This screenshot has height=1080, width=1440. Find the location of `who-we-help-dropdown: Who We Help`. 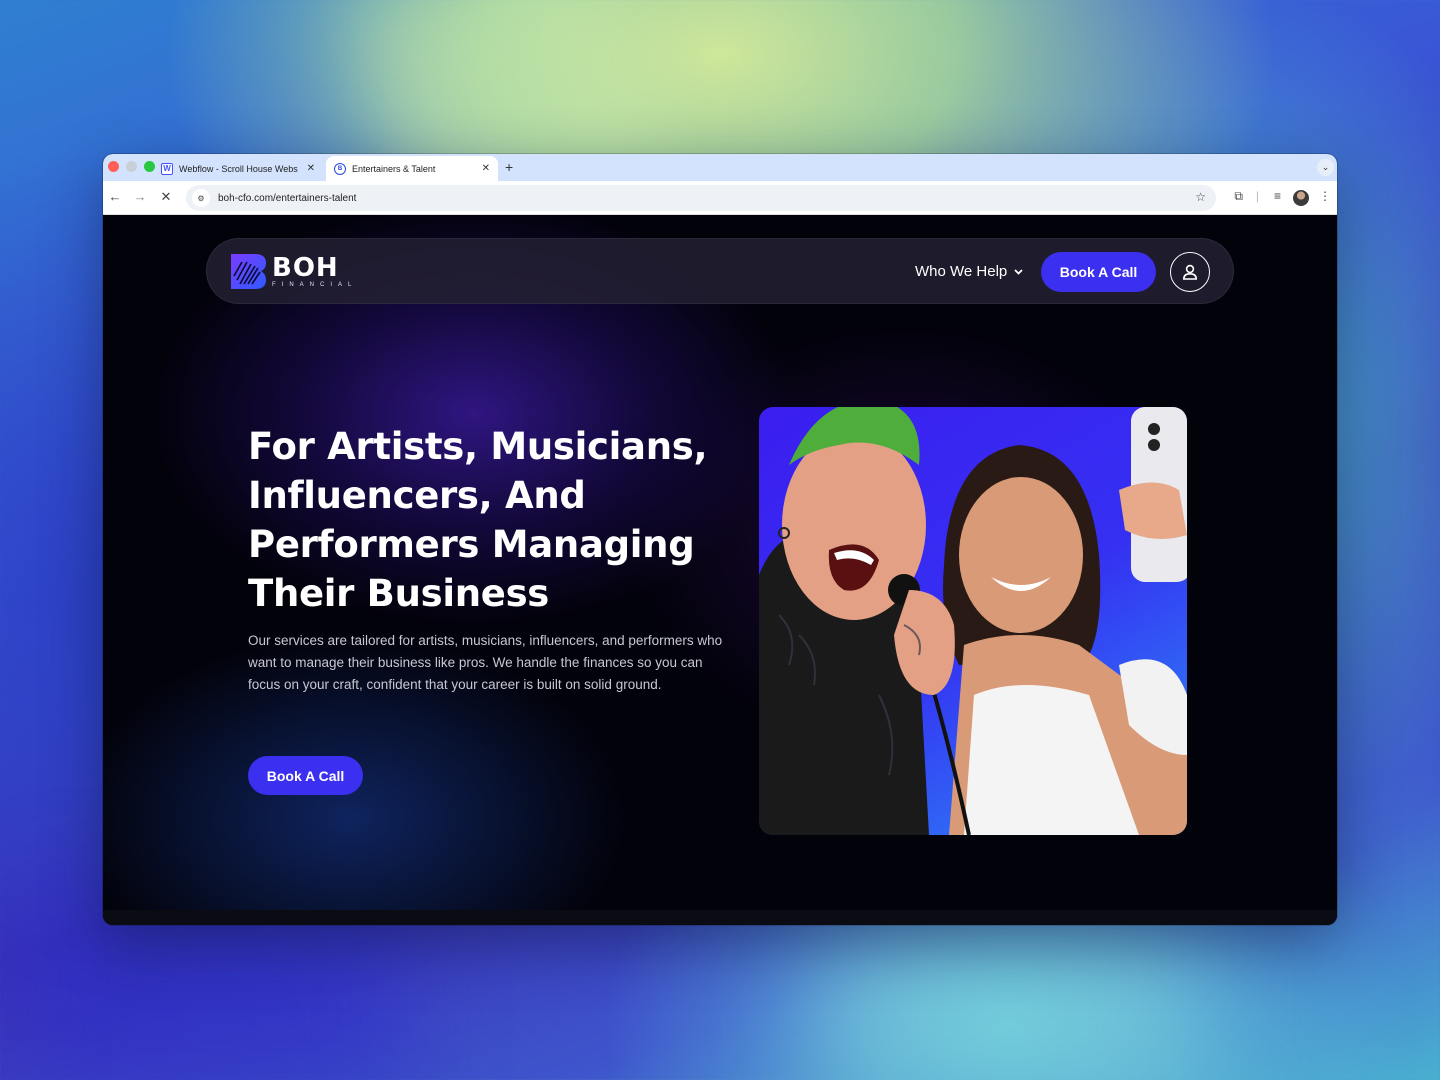

who-we-help-dropdown: Who We Help is located at coordinates (969, 271).